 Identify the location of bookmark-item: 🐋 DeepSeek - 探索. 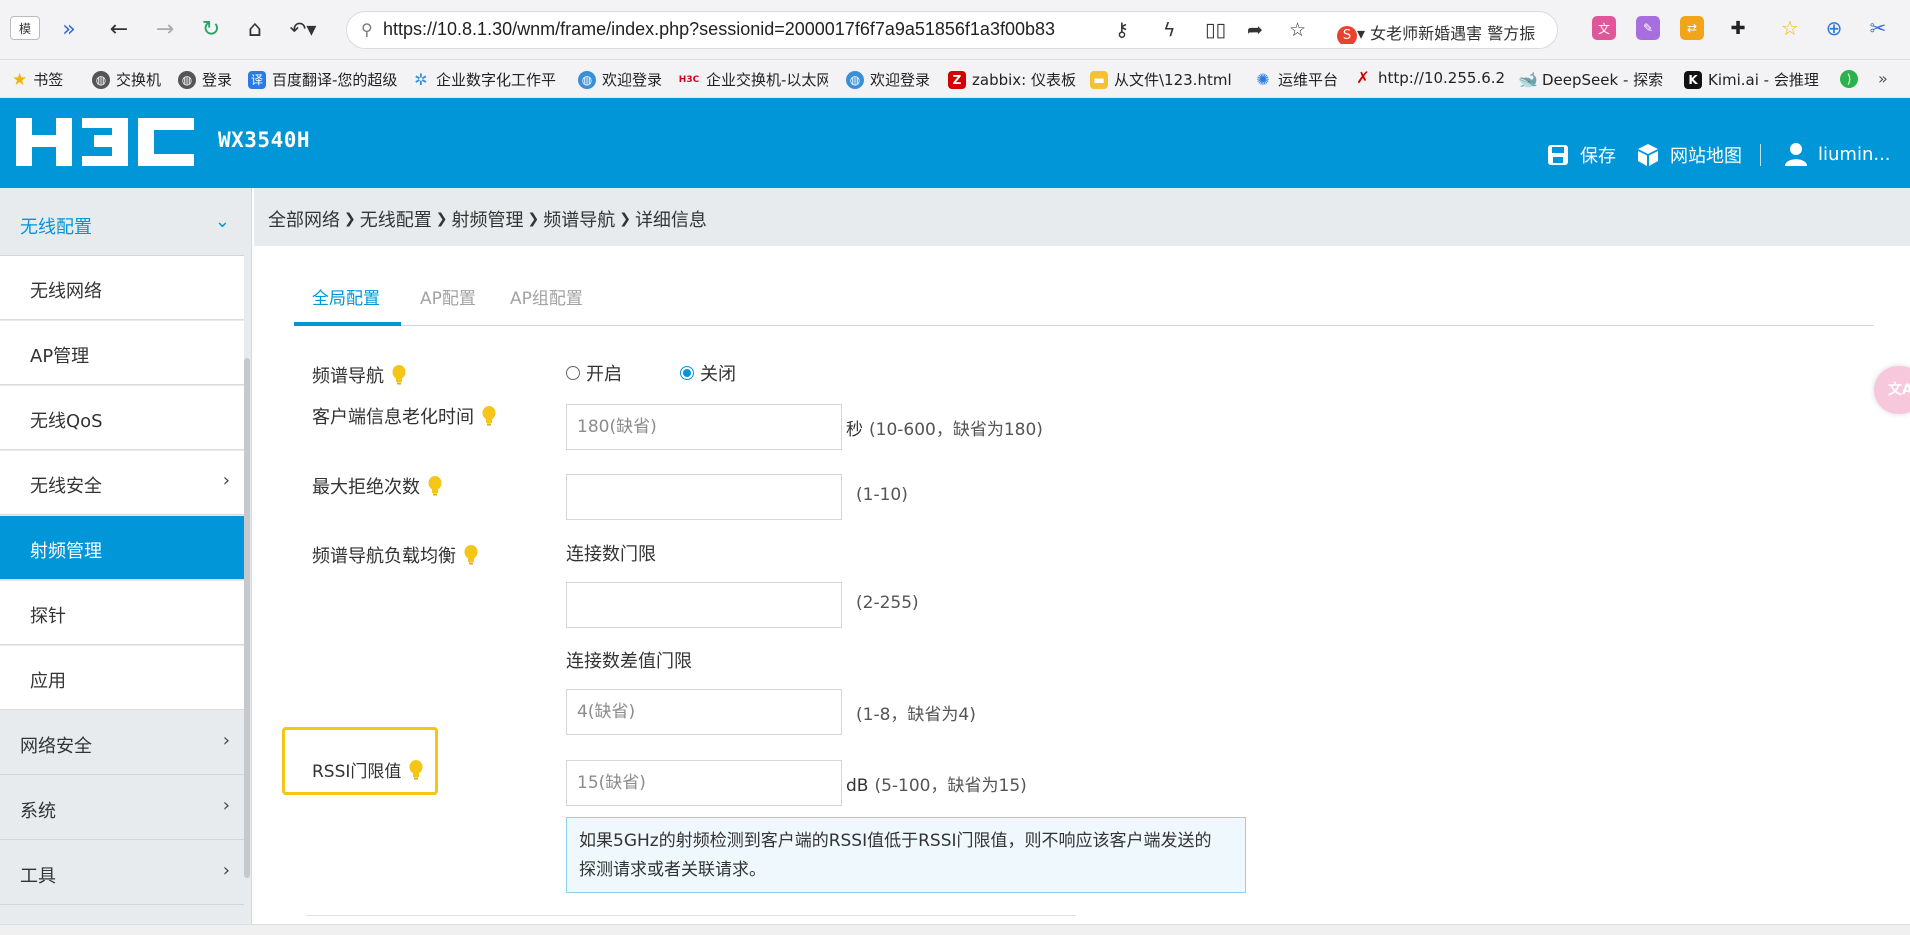
(1593, 79).